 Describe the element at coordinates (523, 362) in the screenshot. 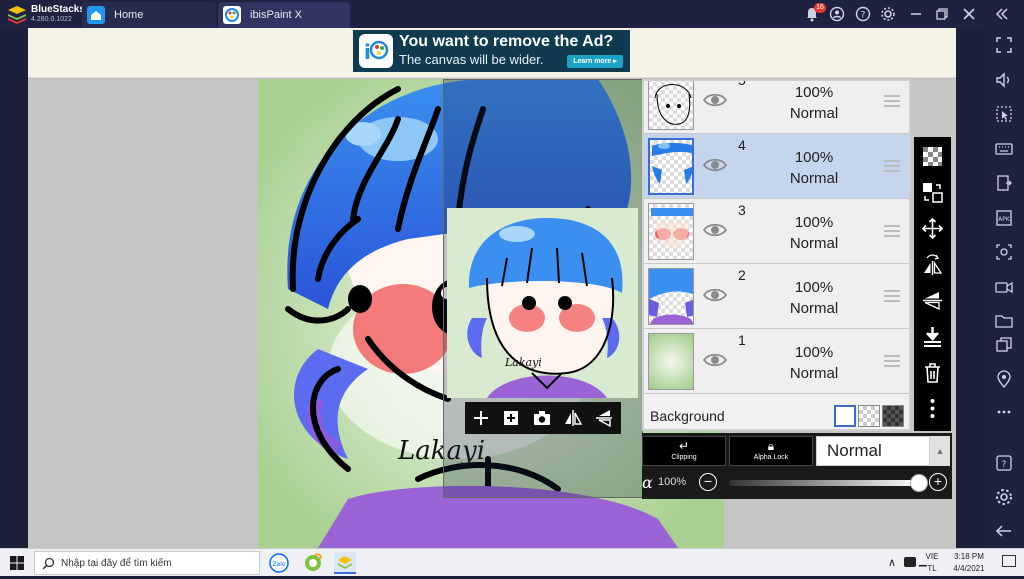

I see `preview-signature: Lakayi` at that location.